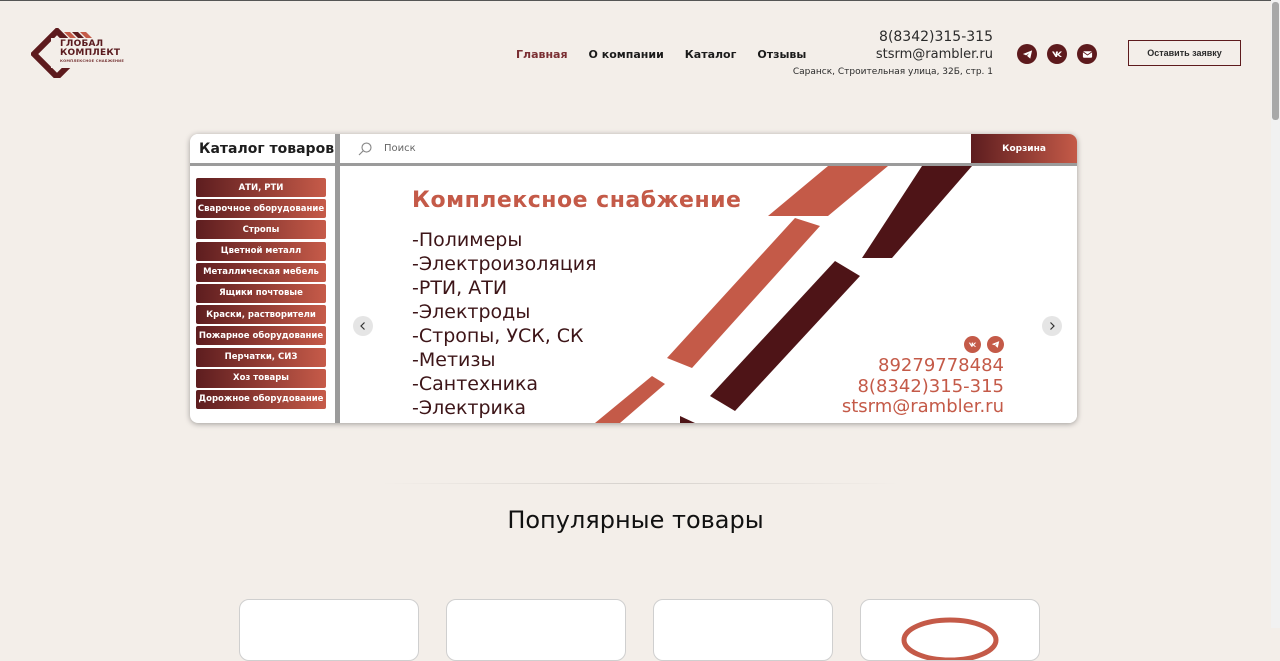  I want to click on category-metal-furniture: Металлическая мебель, so click(261, 272).